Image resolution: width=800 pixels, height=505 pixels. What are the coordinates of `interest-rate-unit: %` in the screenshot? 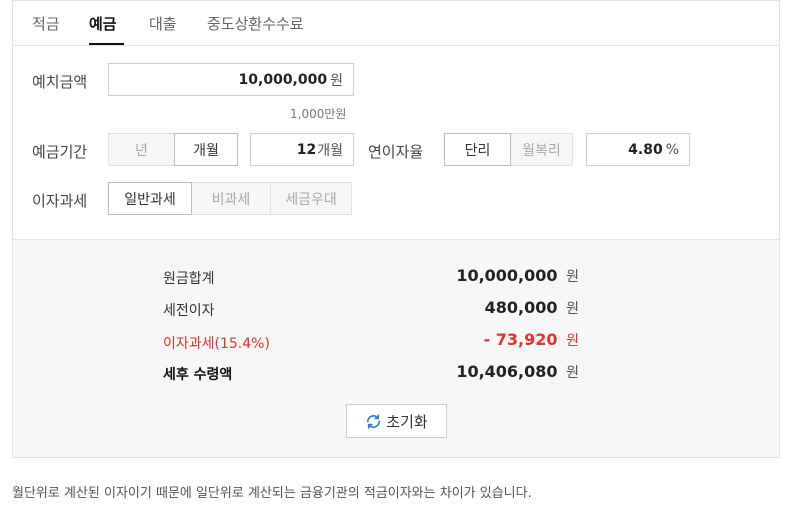 It's located at (672, 149).